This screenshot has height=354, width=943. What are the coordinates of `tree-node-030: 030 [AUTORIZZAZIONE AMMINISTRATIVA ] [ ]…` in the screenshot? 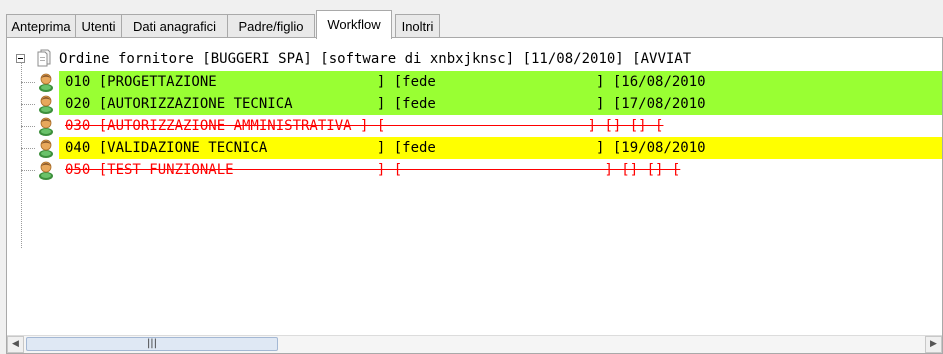 It's located at (481, 126).